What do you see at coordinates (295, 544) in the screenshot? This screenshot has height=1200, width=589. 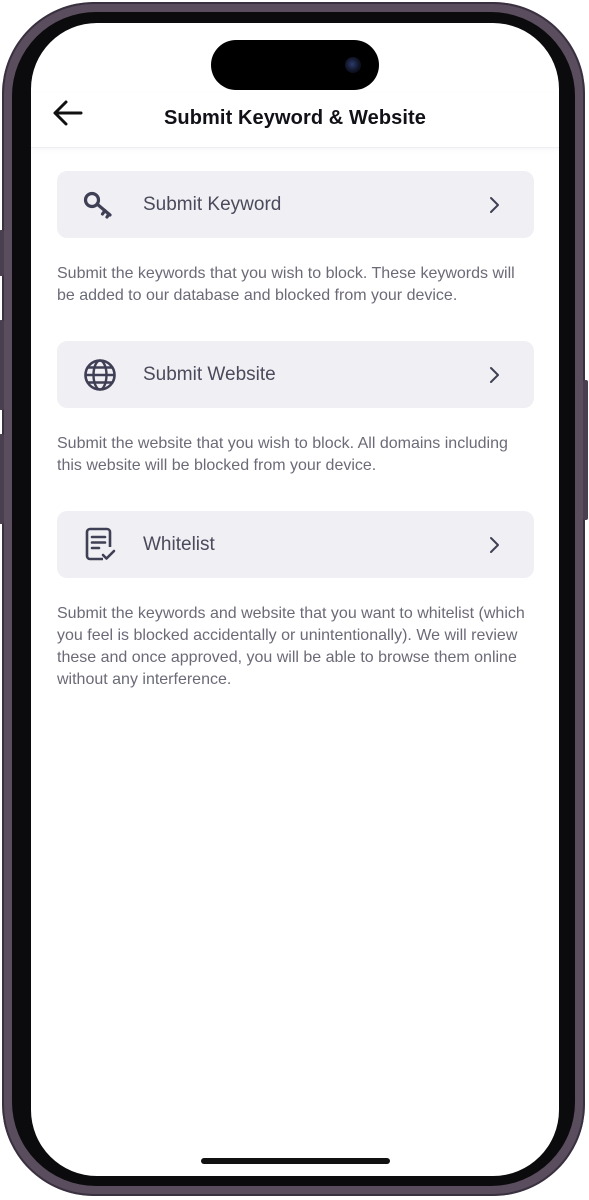 I see `whitelist-button: Whitelist` at bounding box center [295, 544].